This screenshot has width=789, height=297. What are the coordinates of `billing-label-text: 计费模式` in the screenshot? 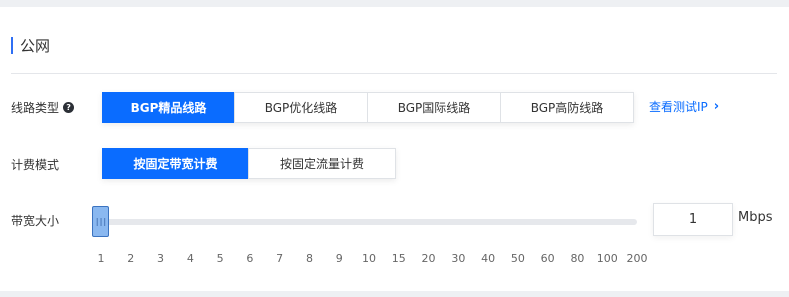 It's located at (35, 165).